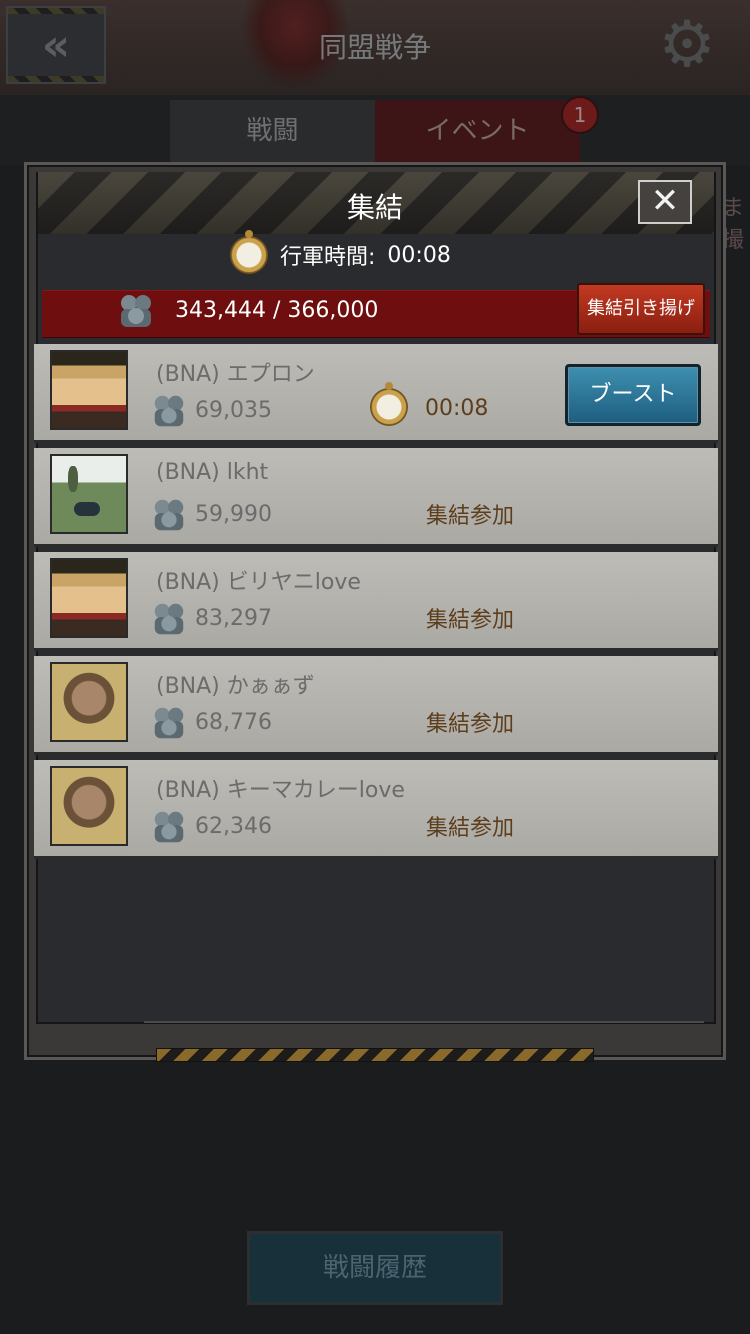 This screenshot has height=1334, width=750. Describe the element at coordinates (376, 809) in the screenshot. I see `list-item: (BNA) キーマカレーlove 62,346 集結参加` at that location.